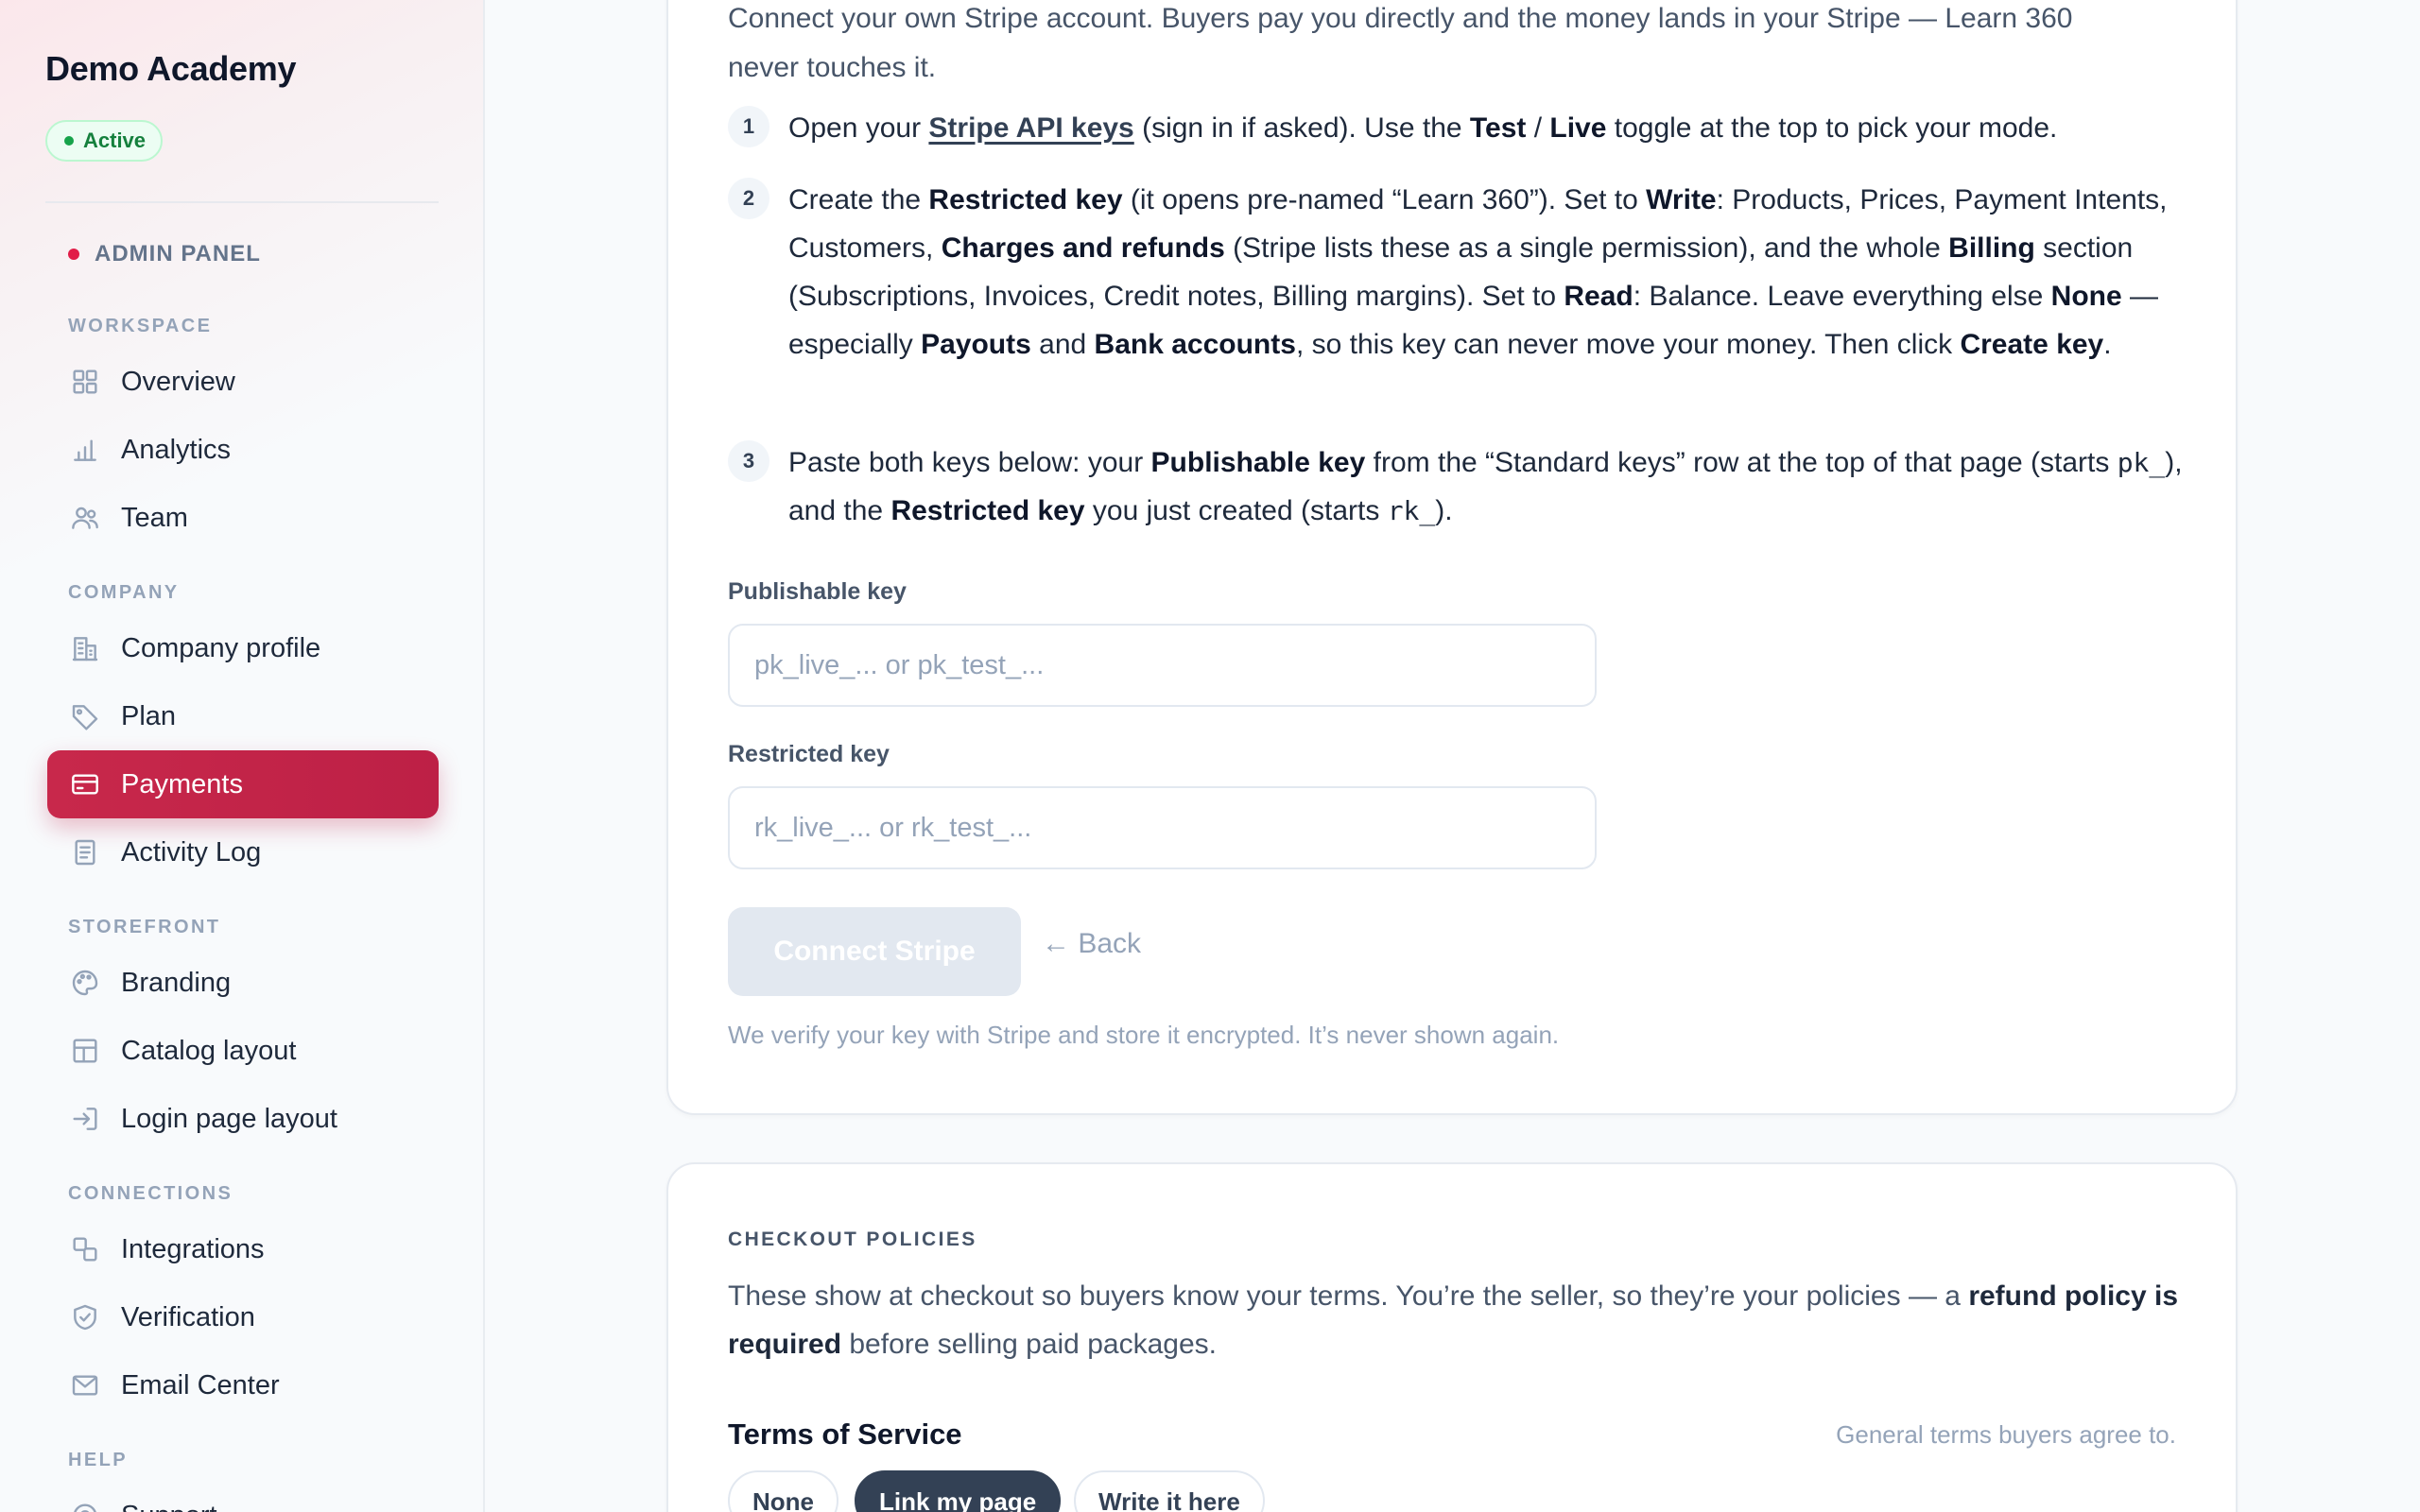 The width and height of the screenshot is (2420, 1512). What do you see at coordinates (1062, 344) in the screenshot?
I see `step-text: and` at bounding box center [1062, 344].